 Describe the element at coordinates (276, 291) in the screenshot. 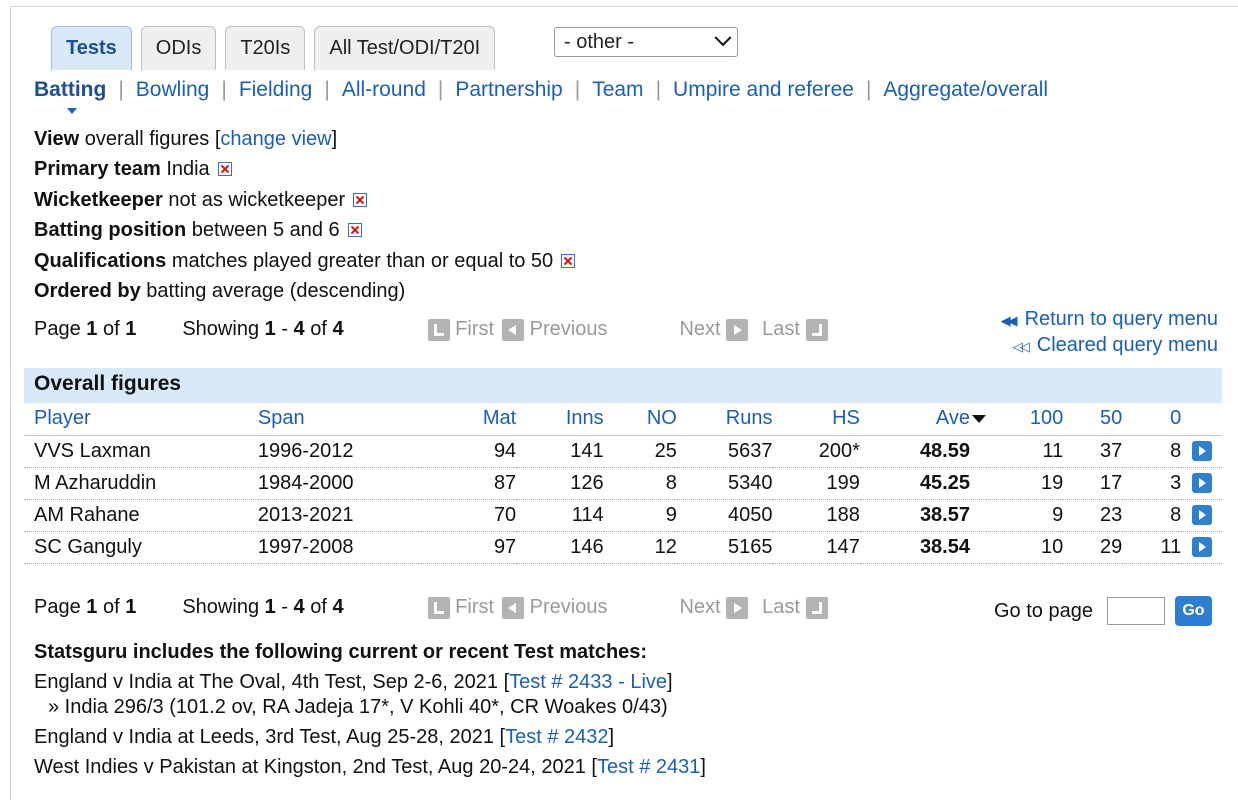

I see `filter-value: batting average (descending)` at that location.